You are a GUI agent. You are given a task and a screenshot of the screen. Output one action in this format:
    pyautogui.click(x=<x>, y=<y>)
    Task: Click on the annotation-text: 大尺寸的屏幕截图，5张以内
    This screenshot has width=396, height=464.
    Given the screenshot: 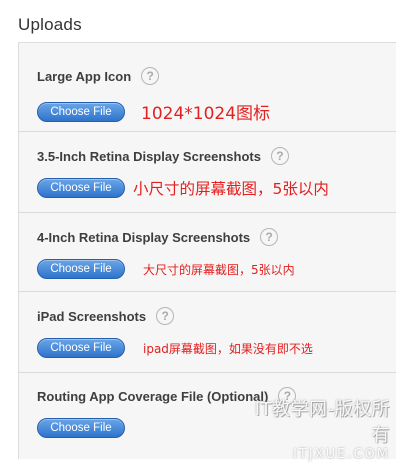 What is the action you would take?
    pyautogui.click(x=219, y=269)
    